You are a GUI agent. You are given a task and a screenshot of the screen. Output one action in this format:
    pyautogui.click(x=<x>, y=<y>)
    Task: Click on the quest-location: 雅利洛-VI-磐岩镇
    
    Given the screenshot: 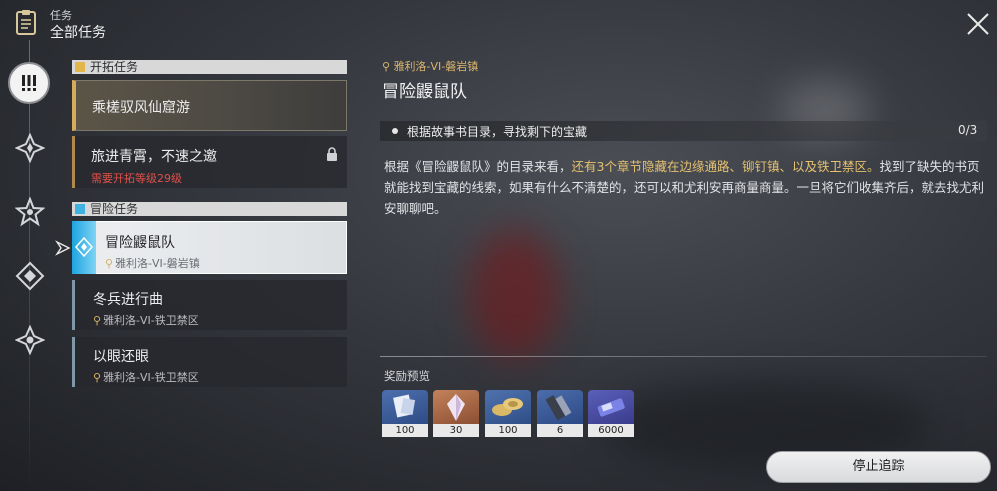 What is the action you would take?
    pyautogui.click(x=157, y=263)
    